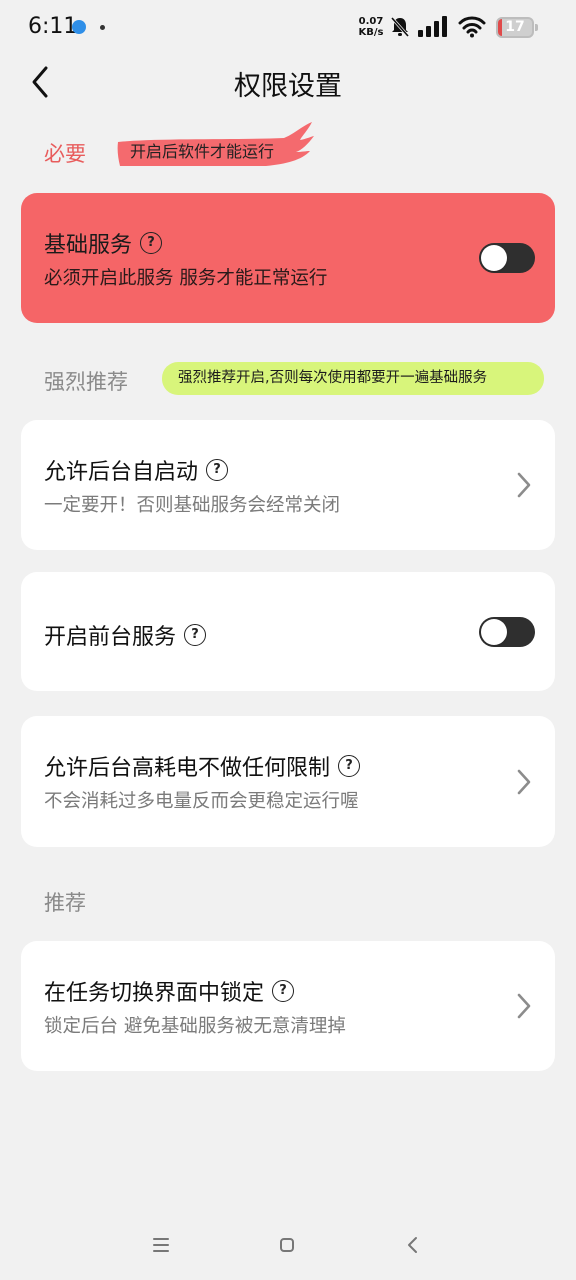 This screenshot has width=576, height=1280. I want to click on menu-icon, so click(161, 1245).